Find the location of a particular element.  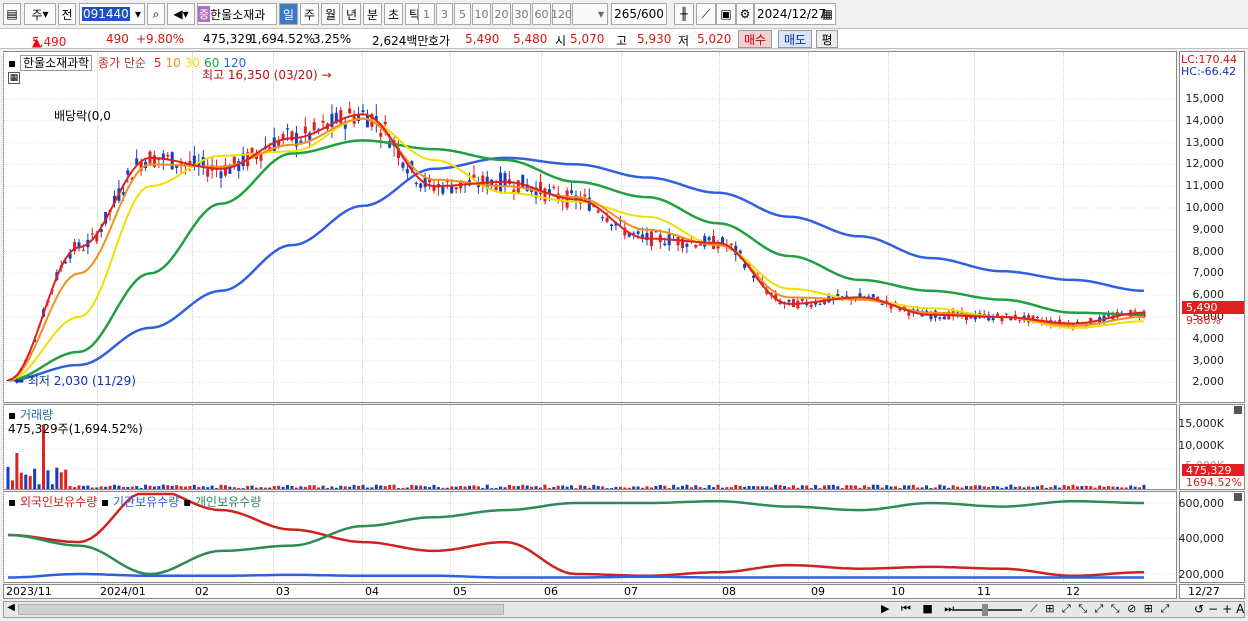

ma-period-label: 5 is located at coordinates (157, 63).